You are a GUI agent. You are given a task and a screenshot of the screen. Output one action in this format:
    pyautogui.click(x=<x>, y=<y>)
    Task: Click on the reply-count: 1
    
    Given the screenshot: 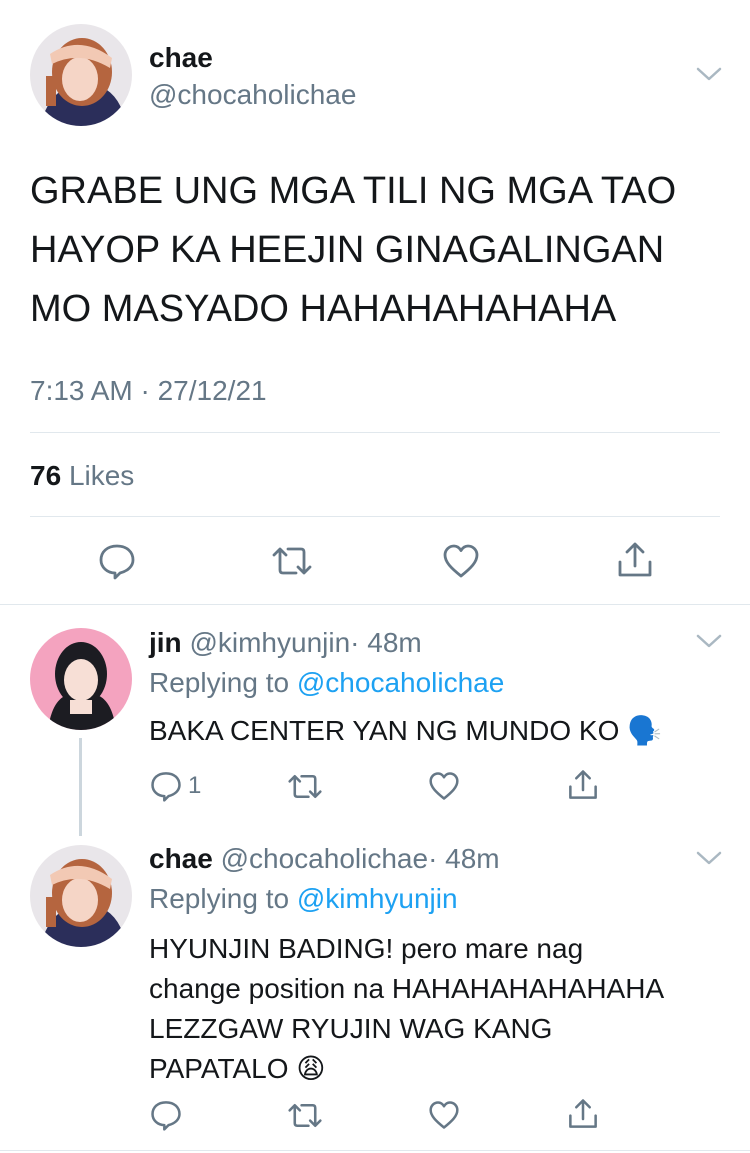 What is the action you would take?
    pyautogui.click(x=195, y=785)
    